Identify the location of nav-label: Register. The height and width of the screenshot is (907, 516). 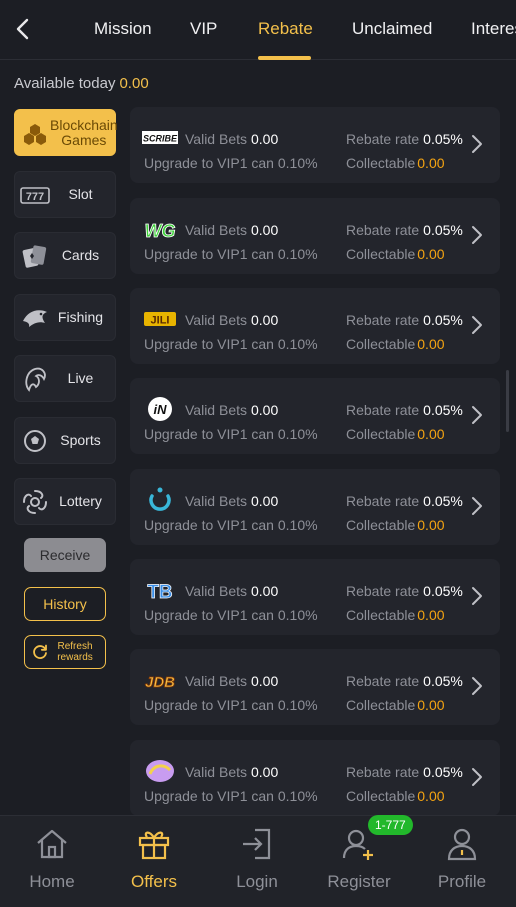
(359, 881).